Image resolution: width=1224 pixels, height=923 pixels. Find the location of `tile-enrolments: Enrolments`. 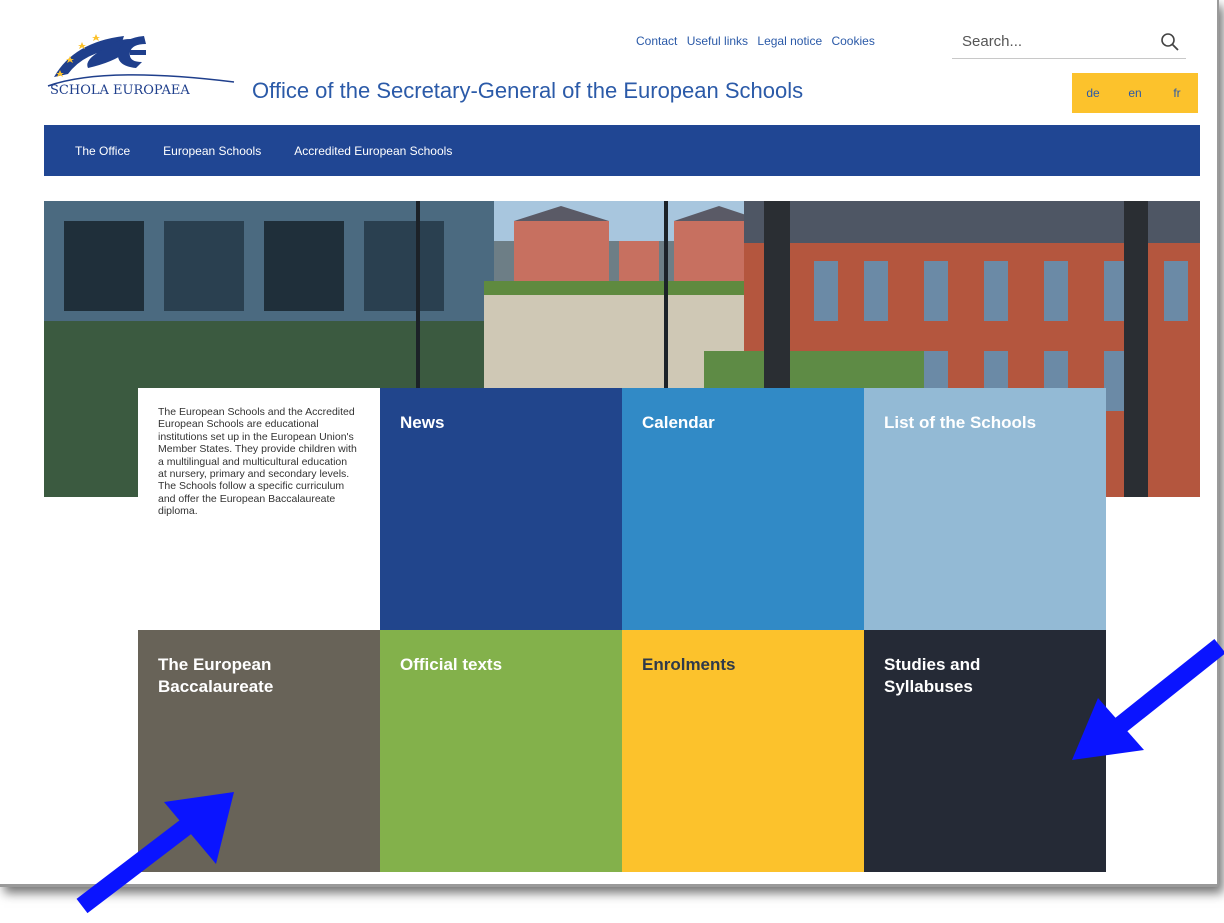

tile-enrolments: Enrolments is located at coordinates (743, 751).